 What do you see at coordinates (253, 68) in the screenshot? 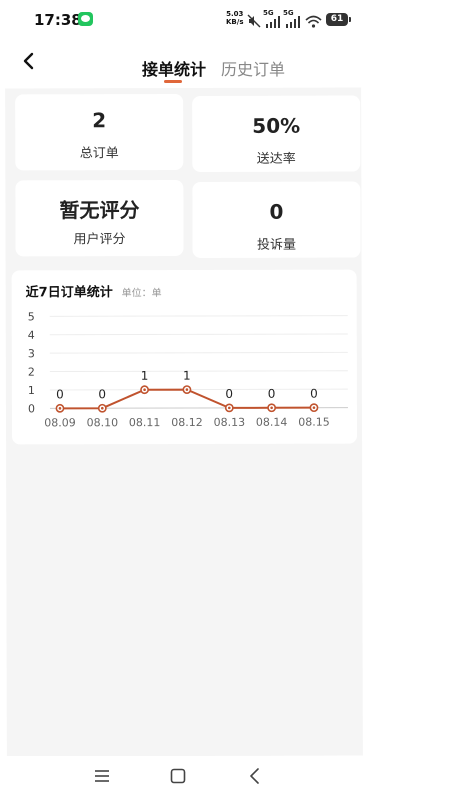
I see `tab-order-history: 历史订单` at bounding box center [253, 68].